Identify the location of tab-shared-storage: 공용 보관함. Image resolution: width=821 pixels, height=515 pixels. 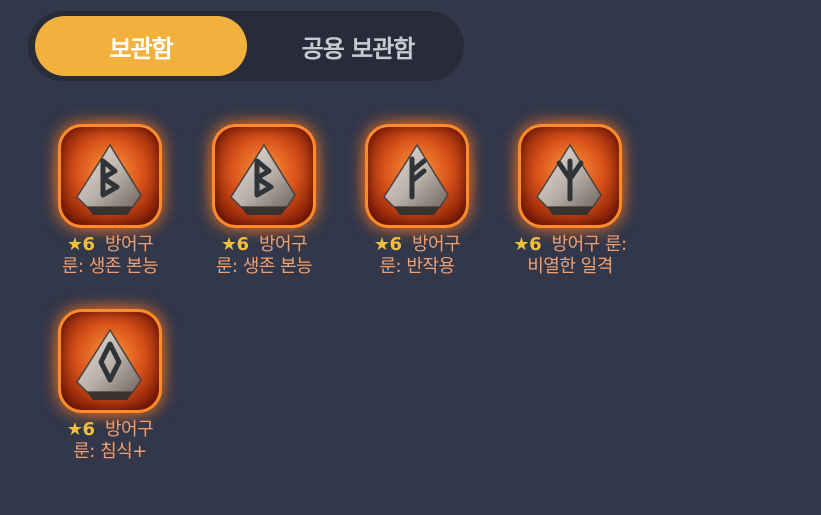
(358, 46).